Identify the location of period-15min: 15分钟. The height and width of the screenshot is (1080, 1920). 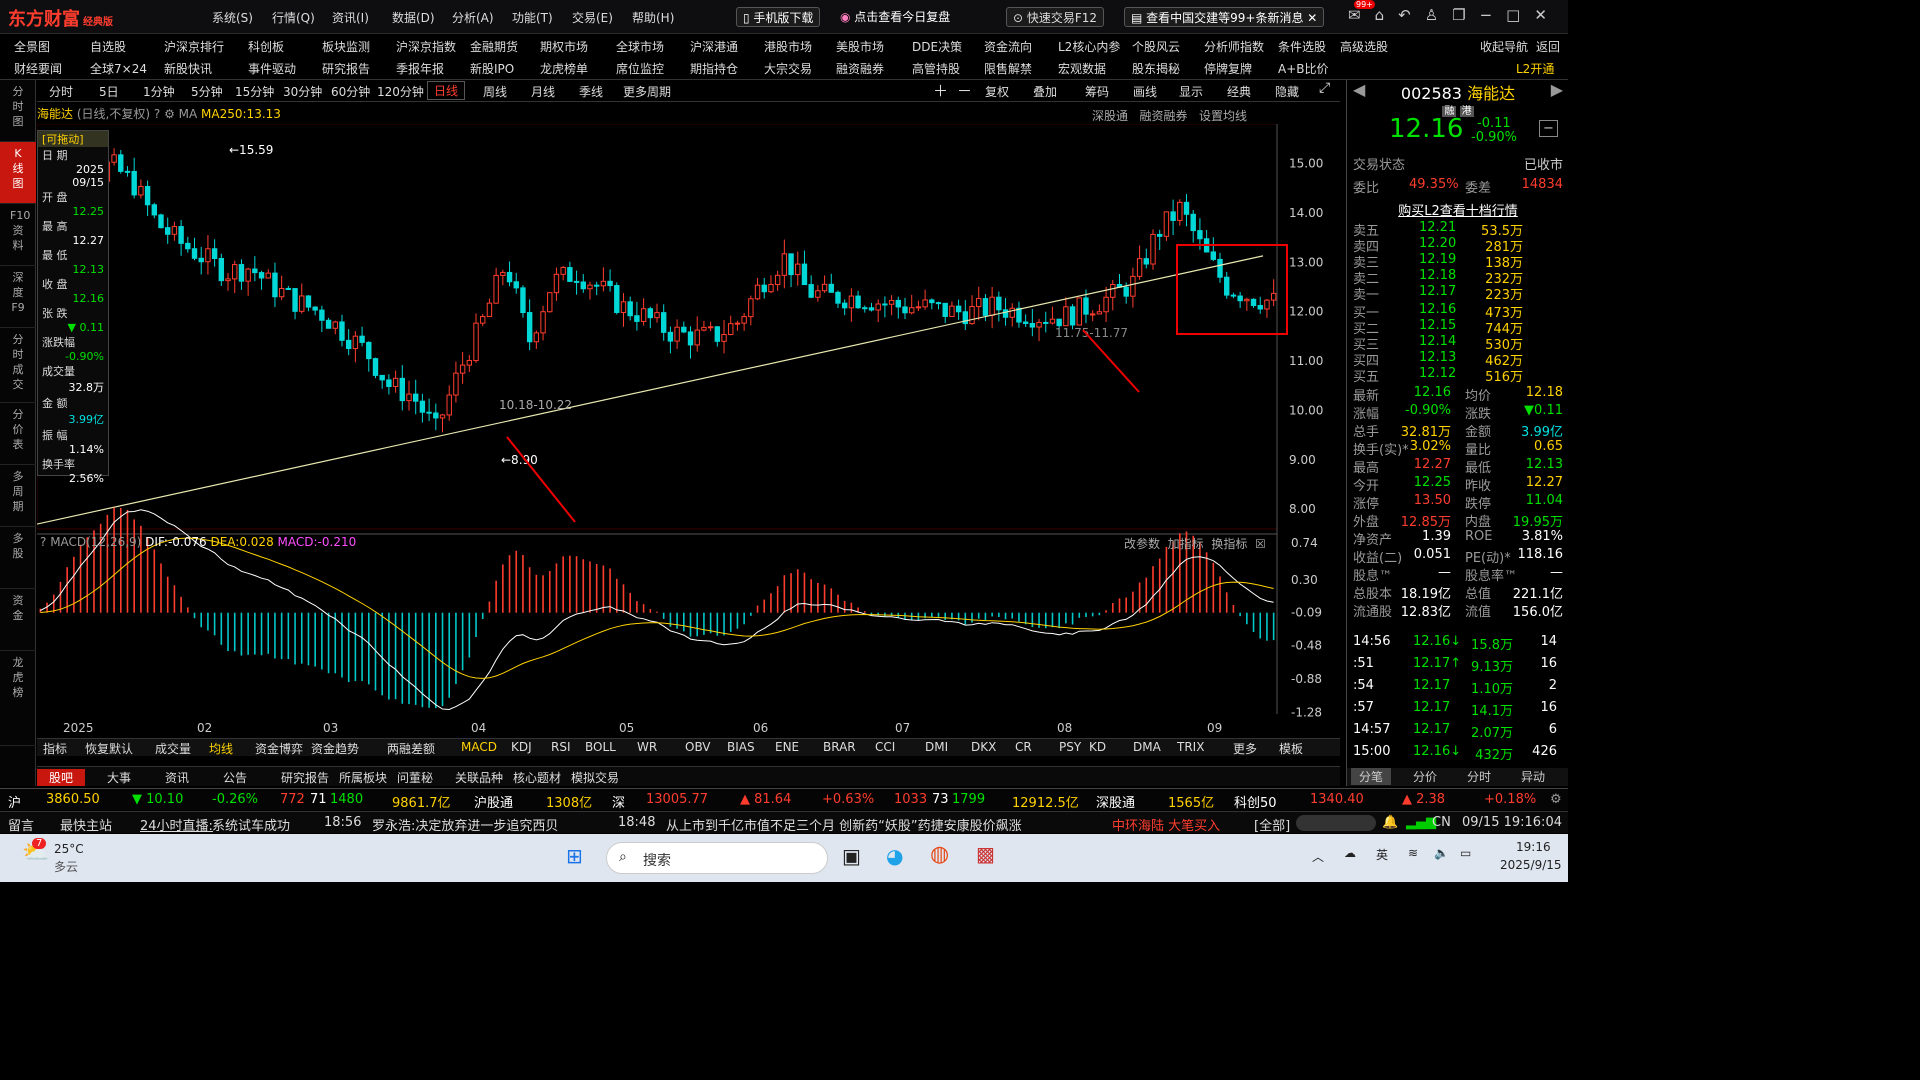
(254, 91).